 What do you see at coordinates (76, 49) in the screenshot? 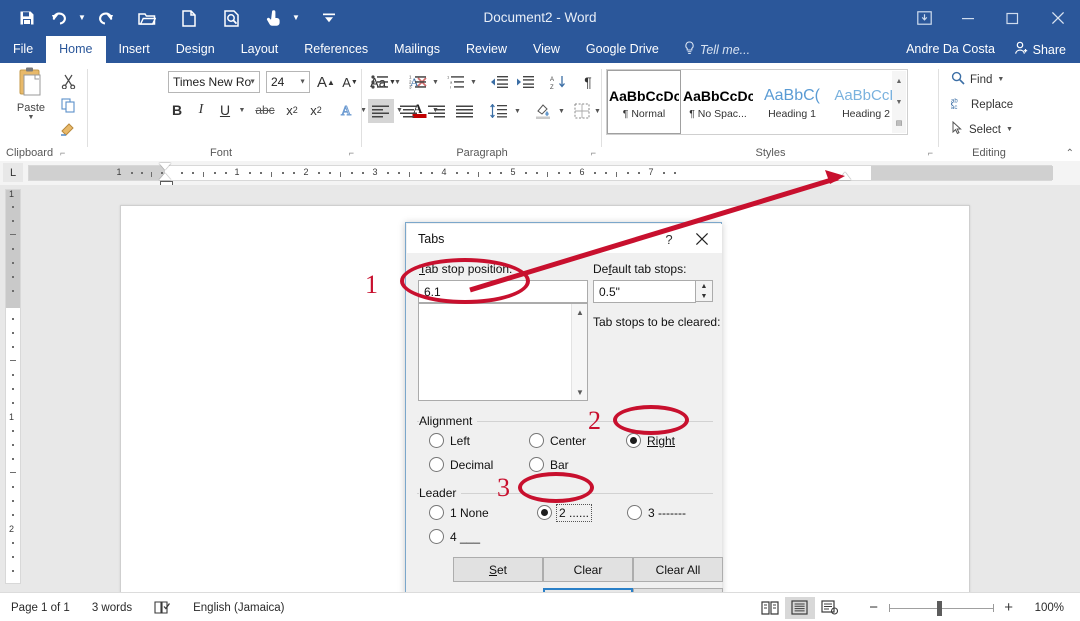
I see `tab-home: Home` at bounding box center [76, 49].